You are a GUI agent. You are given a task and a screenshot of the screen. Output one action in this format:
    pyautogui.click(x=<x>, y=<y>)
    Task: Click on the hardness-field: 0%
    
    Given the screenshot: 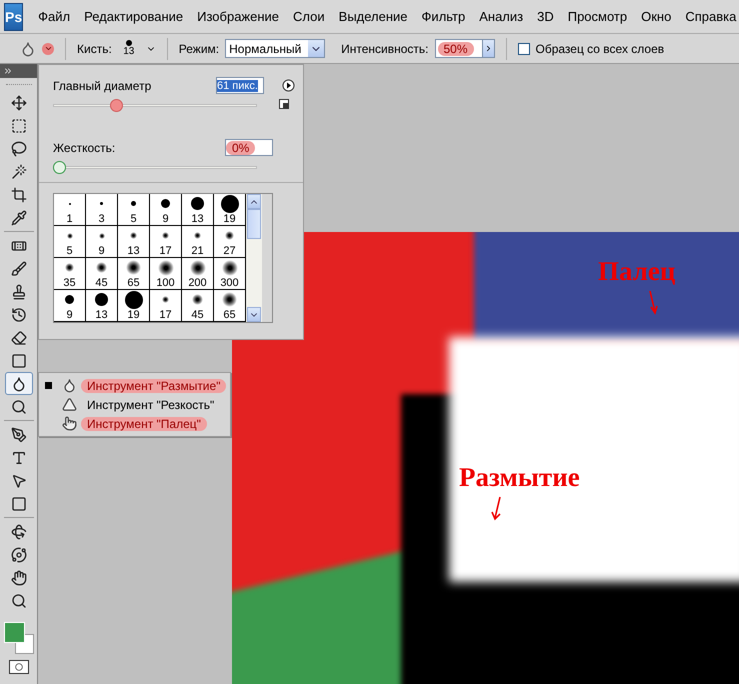 What is the action you would take?
    pyautogui.click(x=249, y=147)
    